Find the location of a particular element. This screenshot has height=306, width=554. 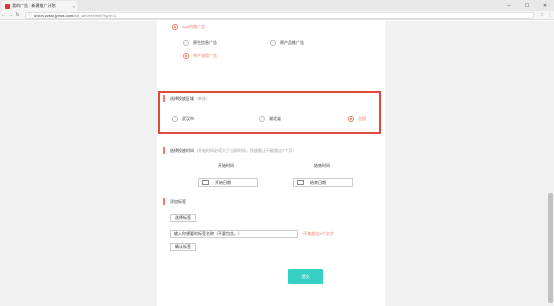

tags-section-title: 添加标签 is located at coordinates (178, 201).